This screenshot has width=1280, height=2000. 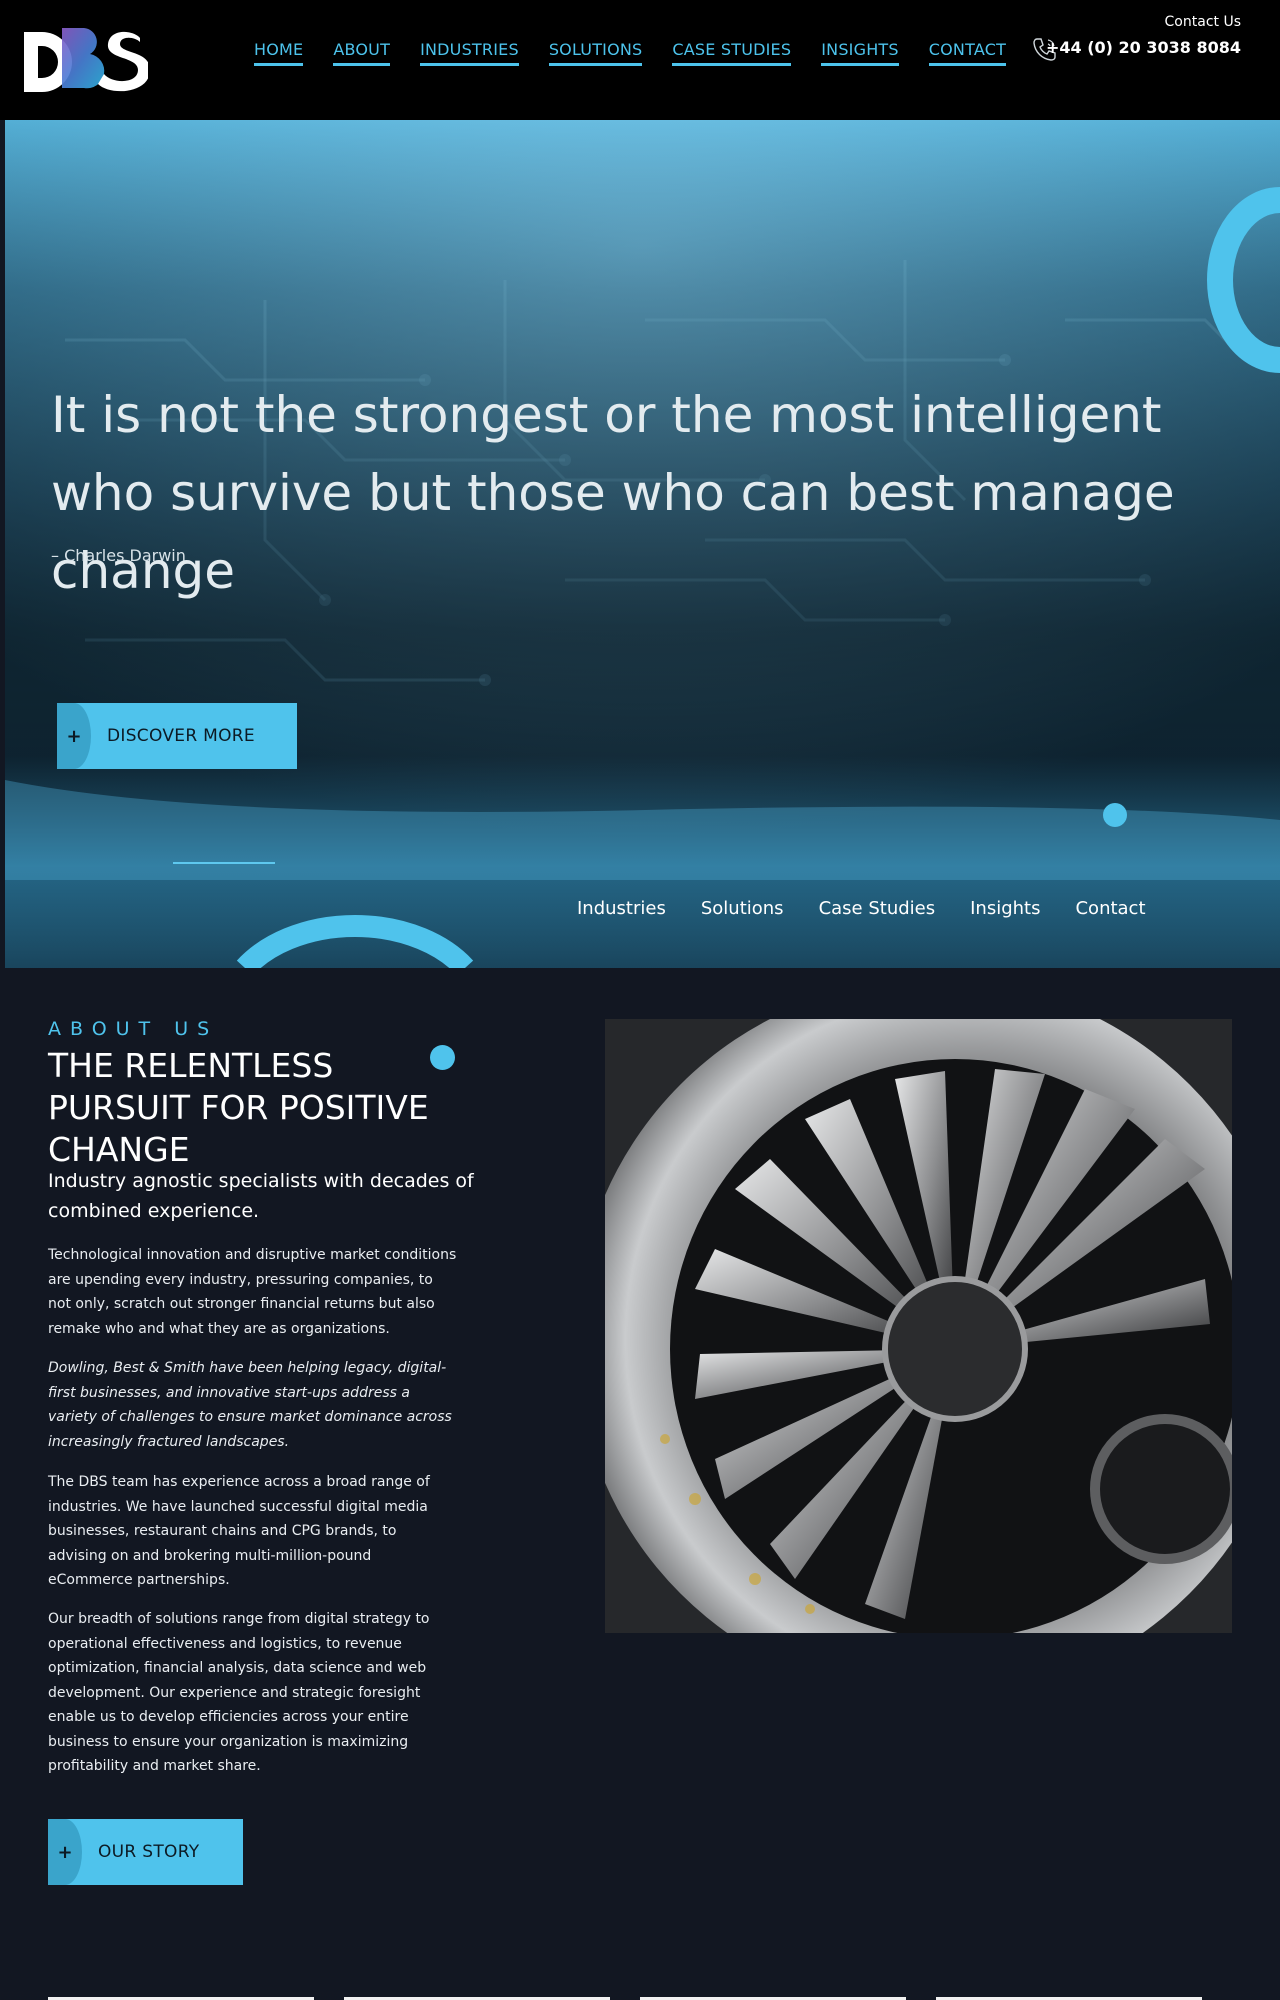 What do you see at coordinates (181, 736) in the screenshot?
I see `discover-more-label: DISCOVER MORE` at bounding box center [181, 736].